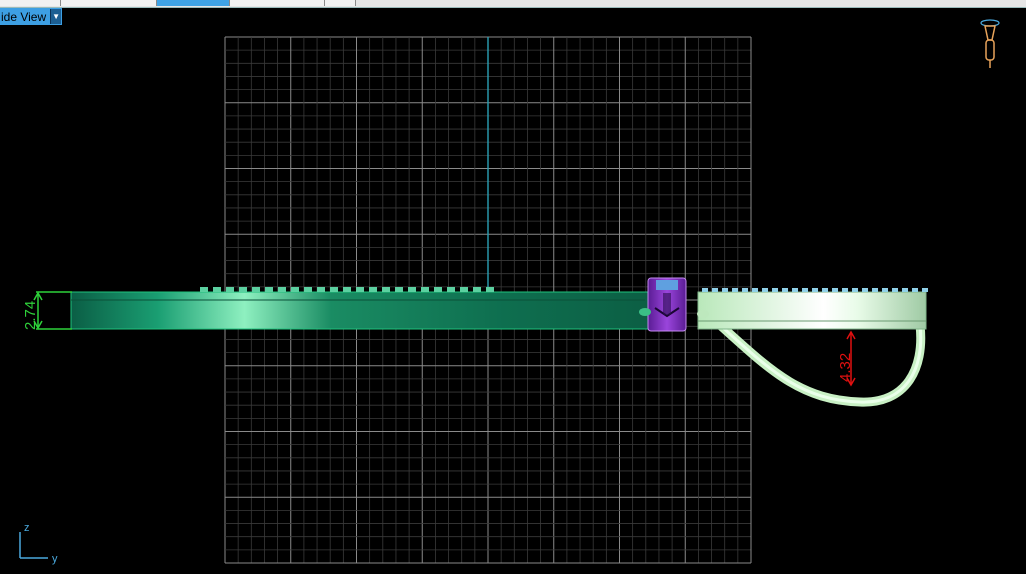 The height and width of the screenshot is (574, 1026). I want to click on pave-stones, so click(347, 289).